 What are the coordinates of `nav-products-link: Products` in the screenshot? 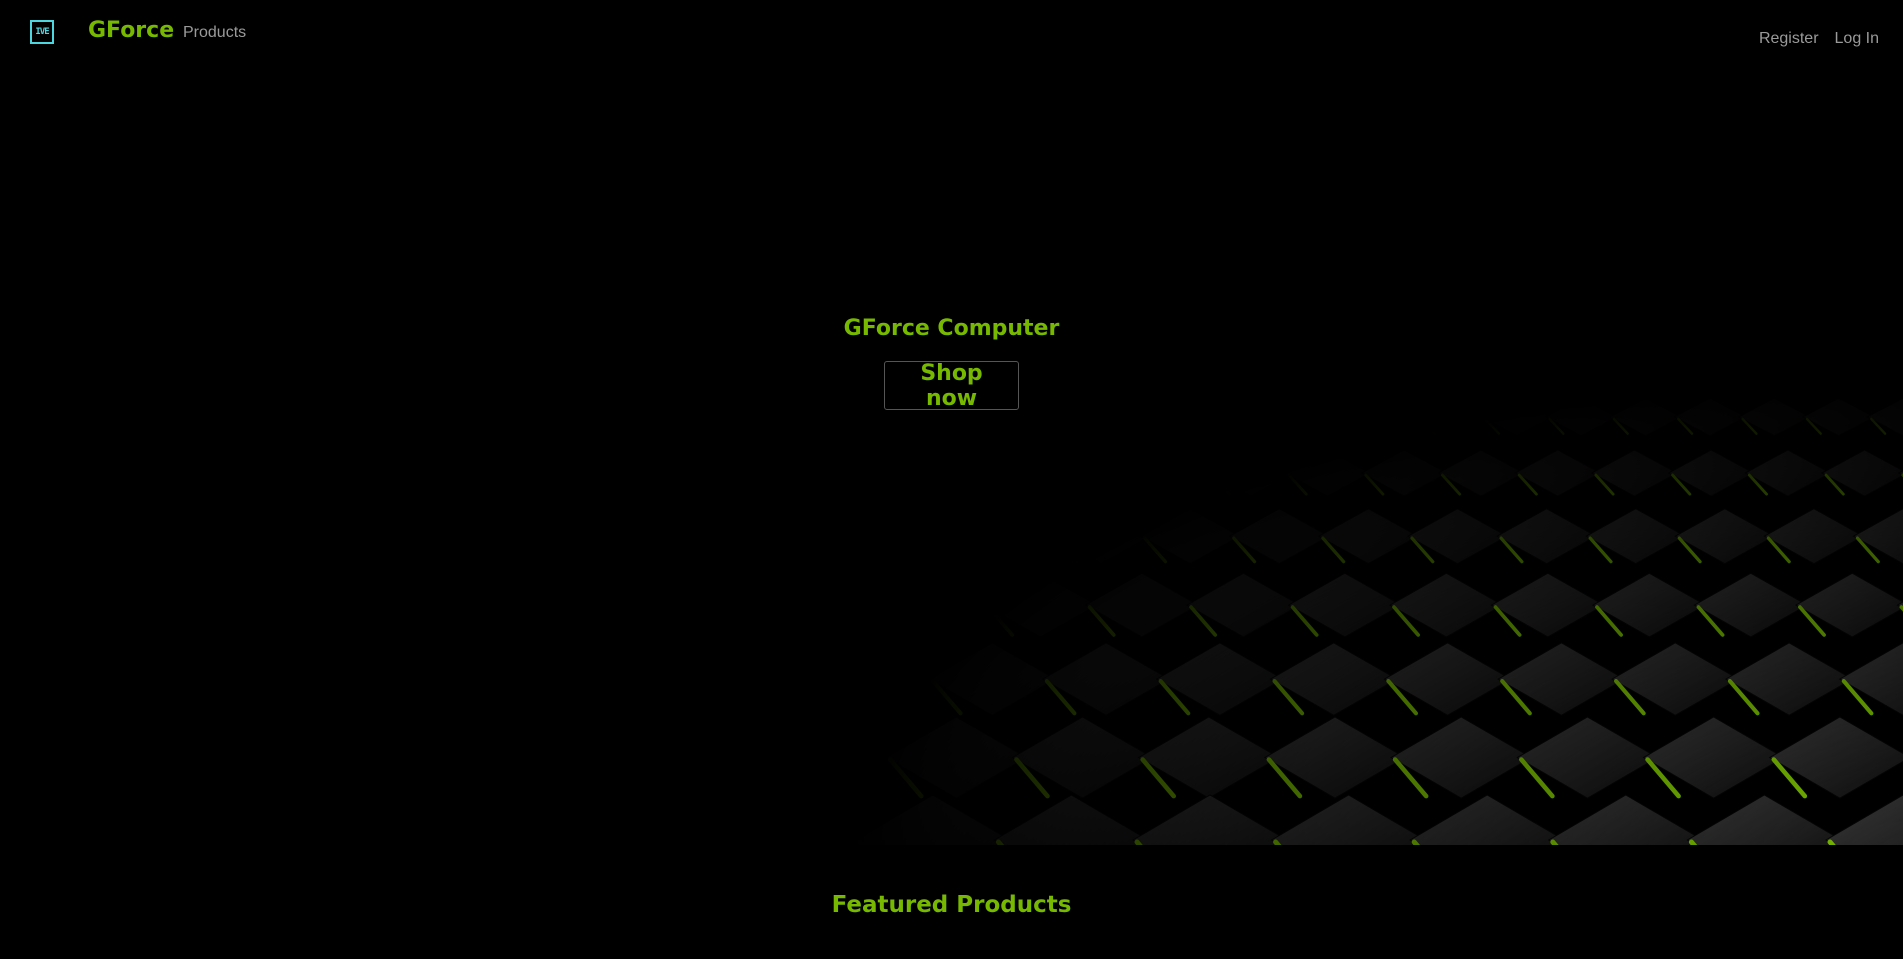 It's located at (214, 33).